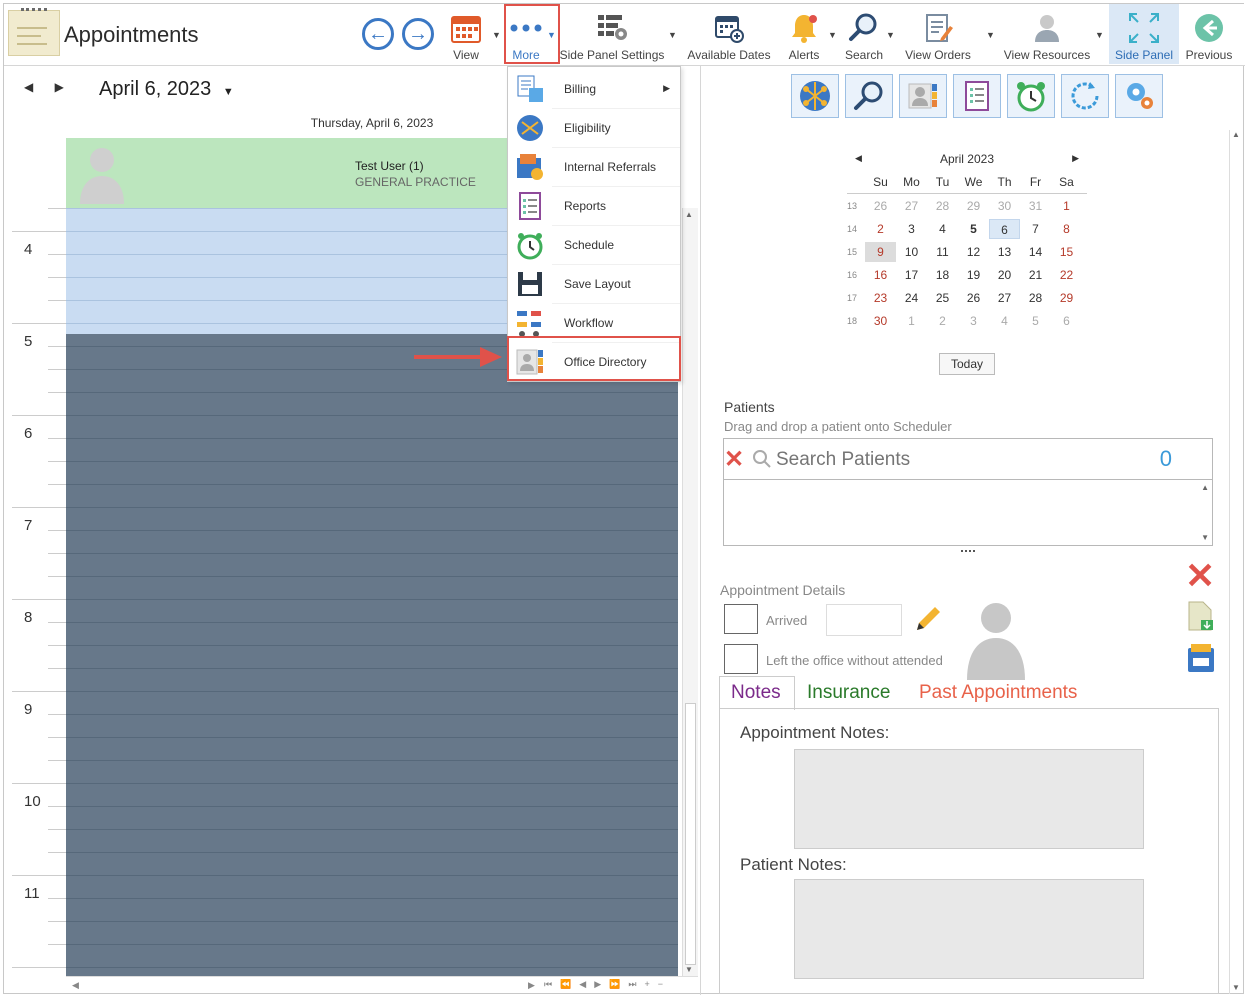 The image size is (1251, 999). Describe the element at coordinates (1144, 35) in the screenshot. I see `side-panel-button: Side Panel` at that location.